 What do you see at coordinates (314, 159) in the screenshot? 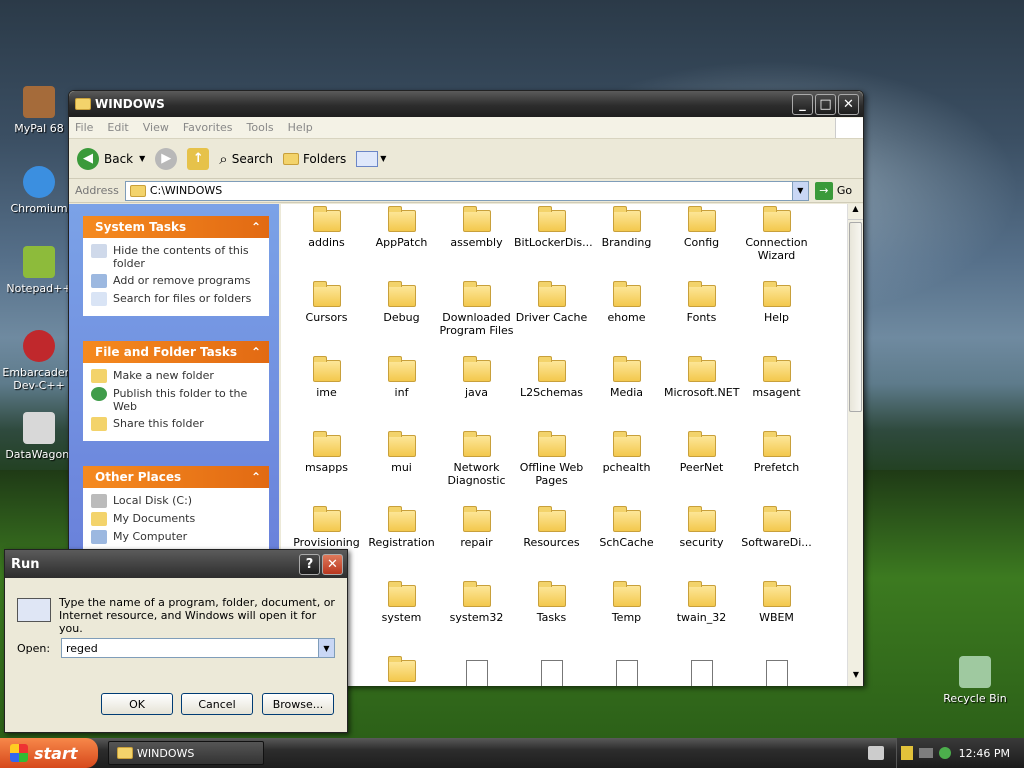
I see `folders-button: Folders` at bounding box center [314, 159].